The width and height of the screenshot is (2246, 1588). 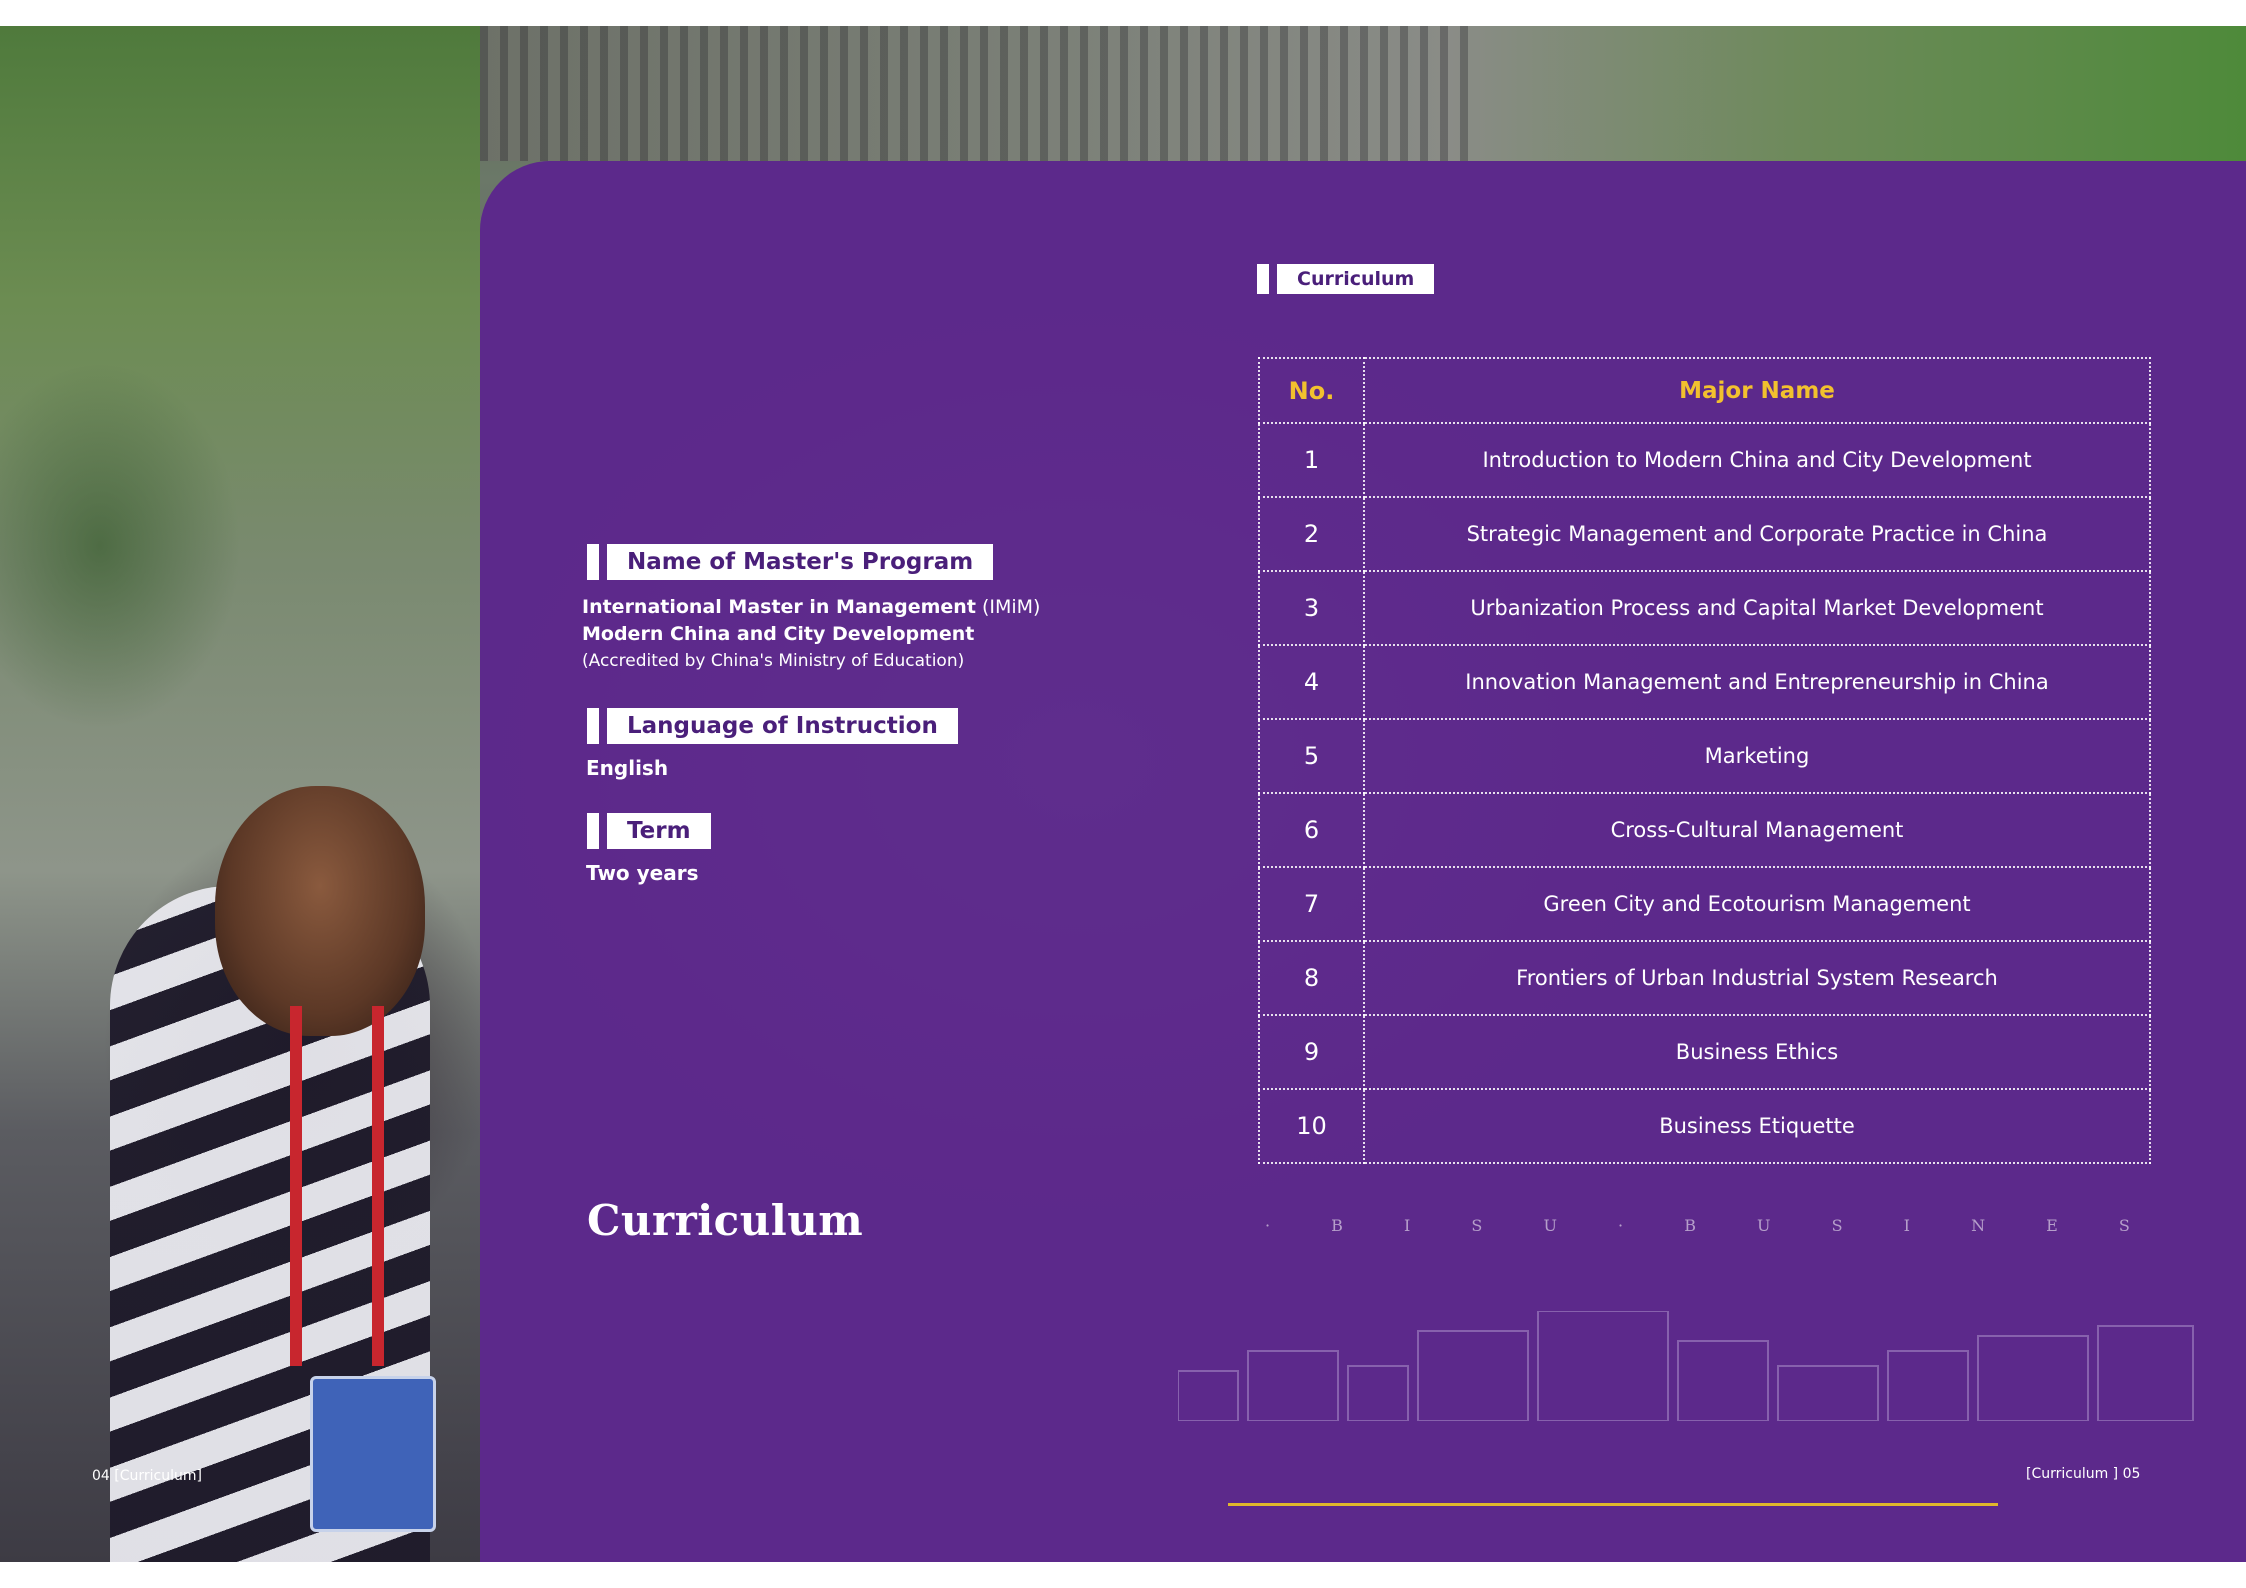 What do you see at coordinates (800, 562) in the screenshot?
I see `program-heading-text: Name of Master's Program` at bounding box center [800, 562].